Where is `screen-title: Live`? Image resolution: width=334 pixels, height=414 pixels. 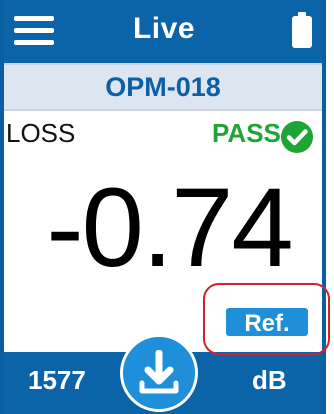 screen-title: Live is located at coordinates (164, 28).